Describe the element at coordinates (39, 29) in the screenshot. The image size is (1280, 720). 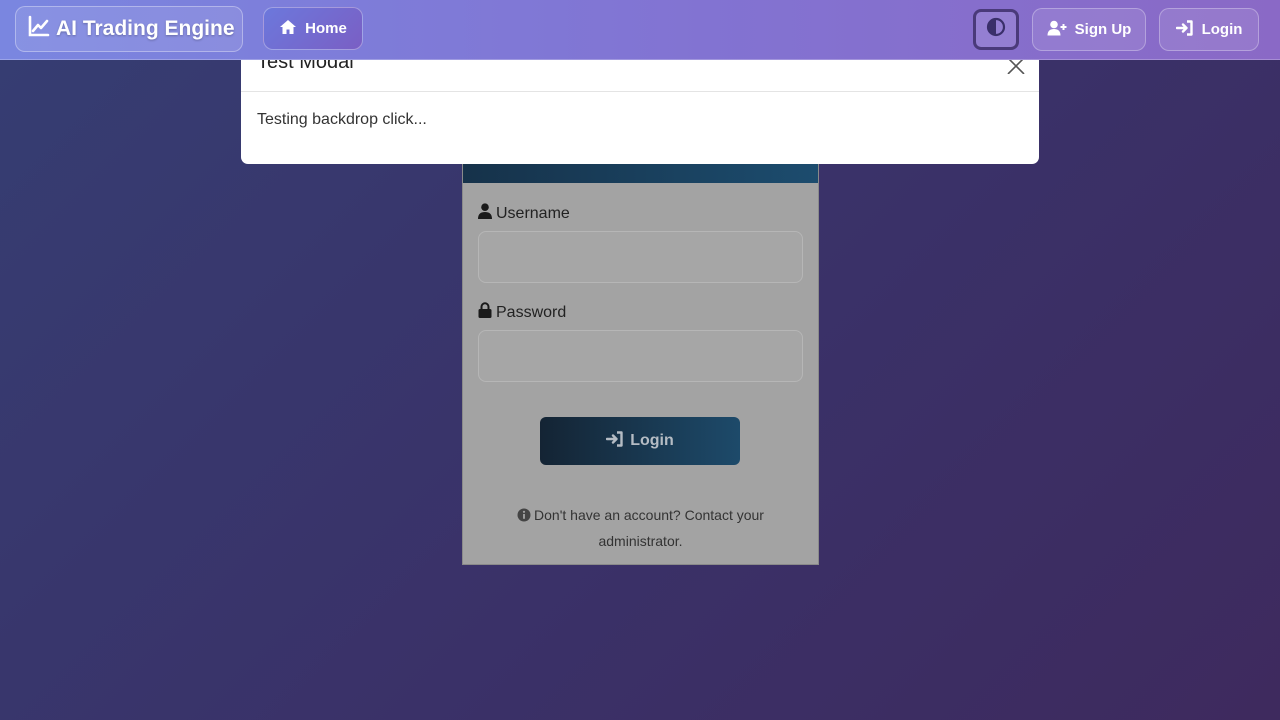
I see `chart-line-icon` at that location.